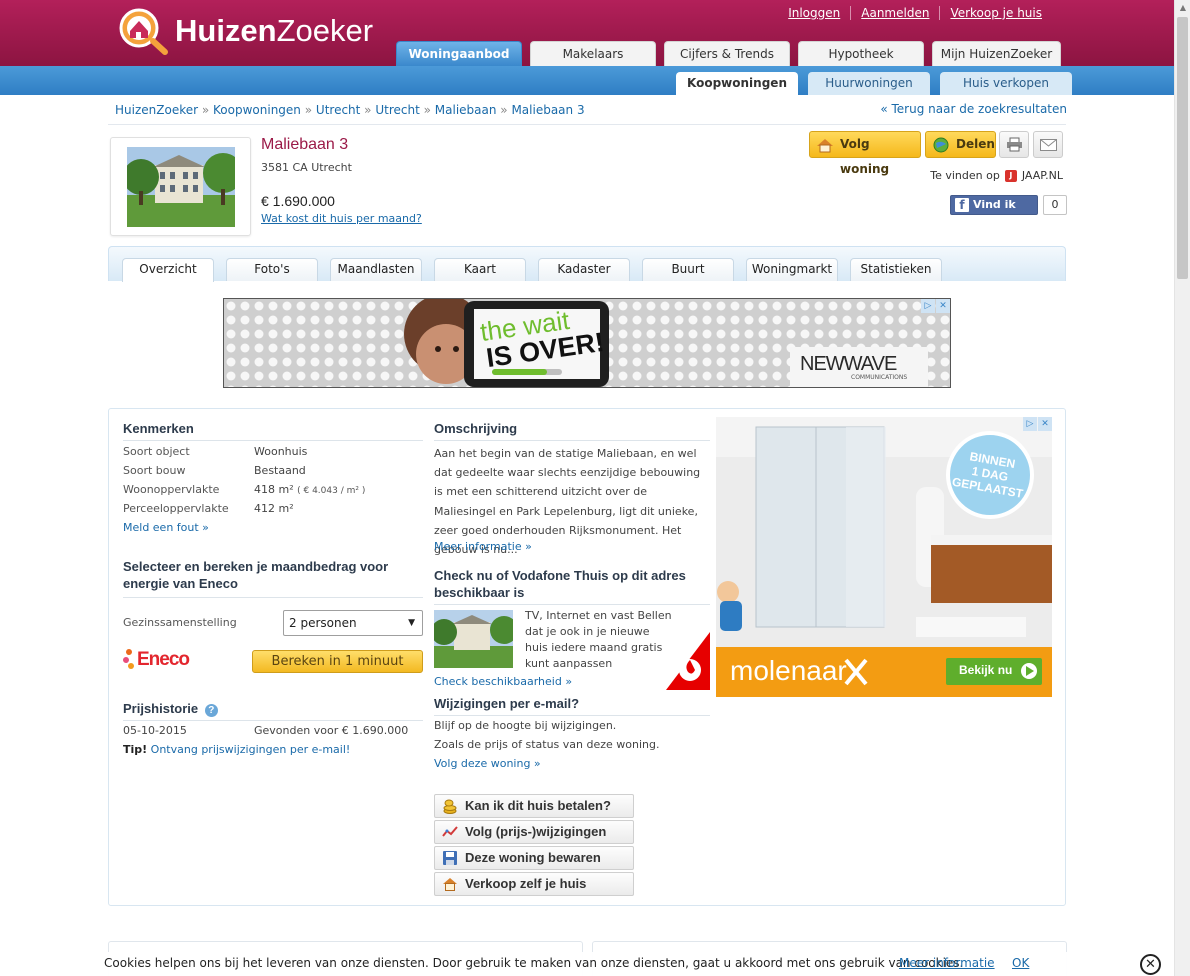 The height and width of the screenshot is (976, 1190). What do you see at coordinates (411, 623) in the screenshot?
I see `dropdown-arrow-icon: ▼` at bounding box center [411, 623].